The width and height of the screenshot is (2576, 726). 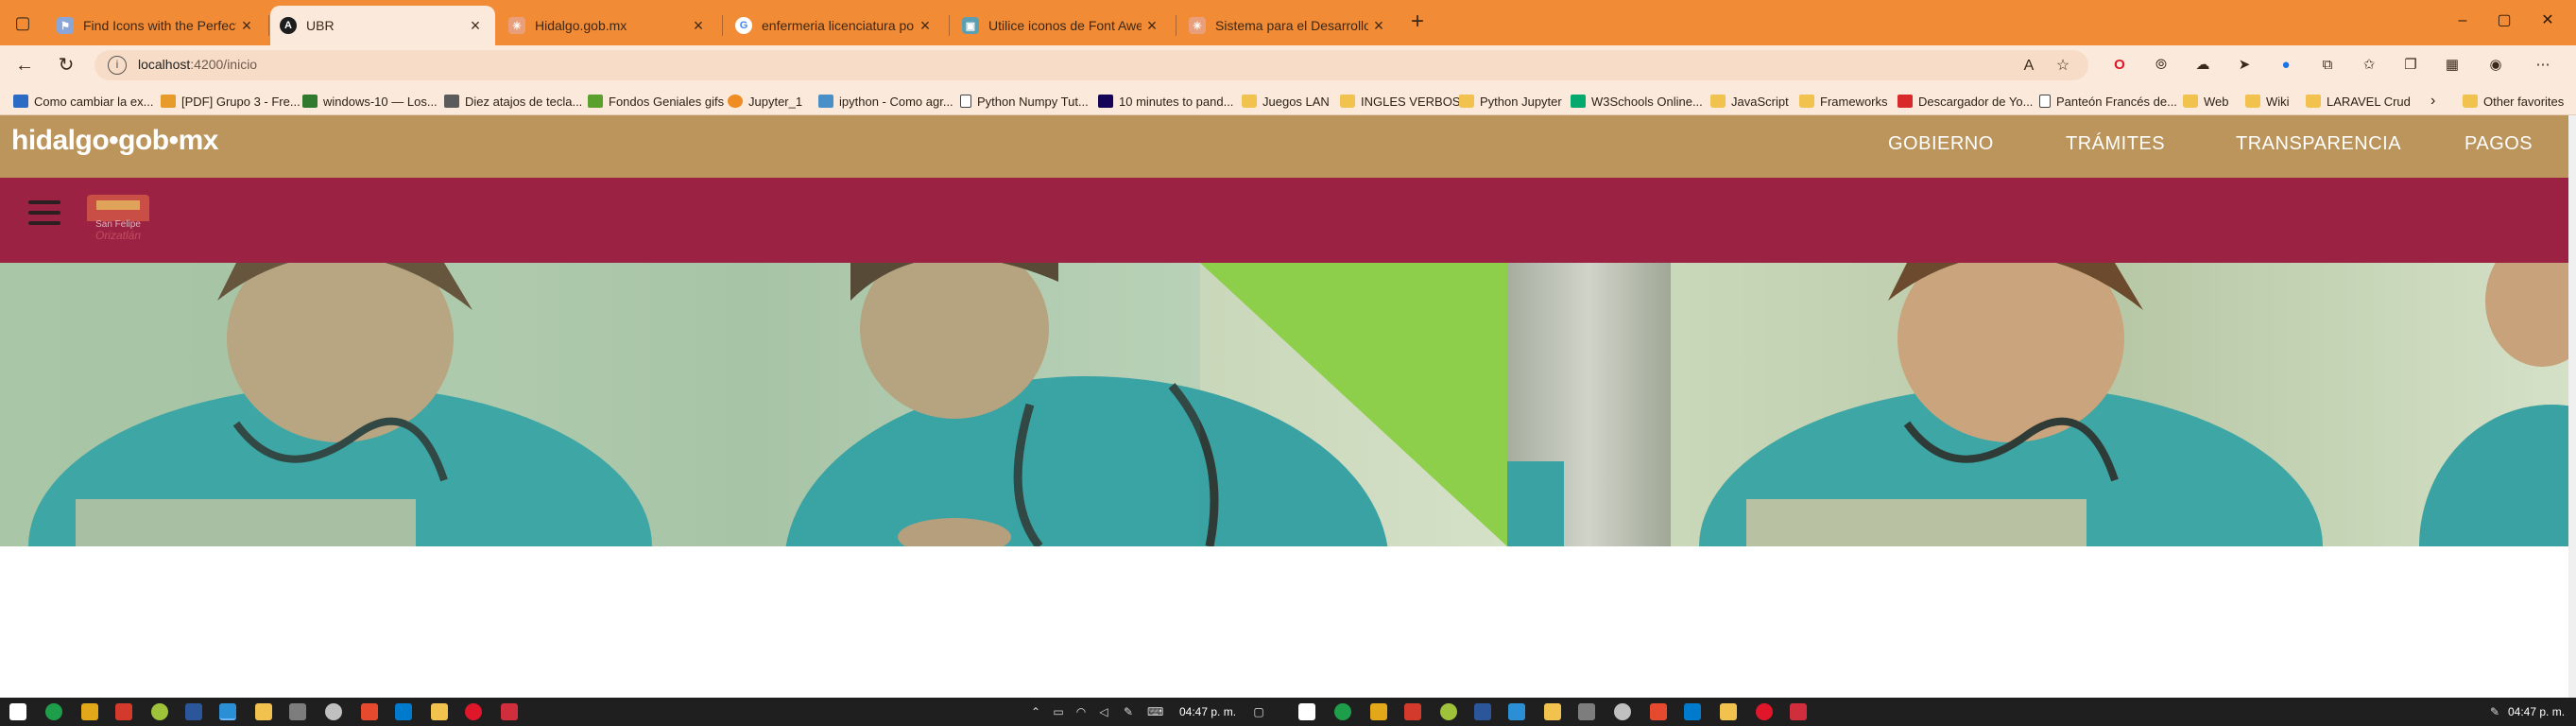 What do you see at coordinates (2244, 65) in the screenshot?
I see `send-icon: ➤` at bounding box center [2244, 65].